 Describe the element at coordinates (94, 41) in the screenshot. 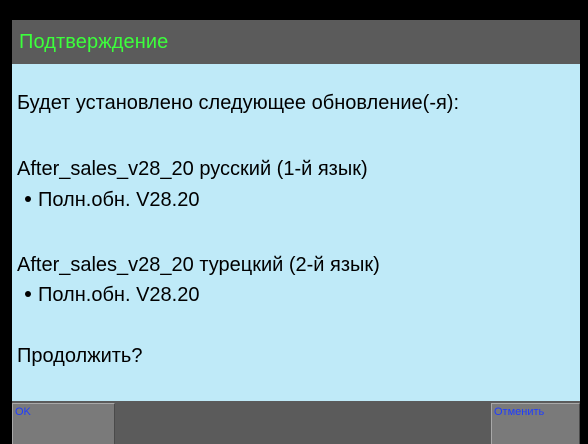

I see `dialog-title: Подтверждение` at that location.